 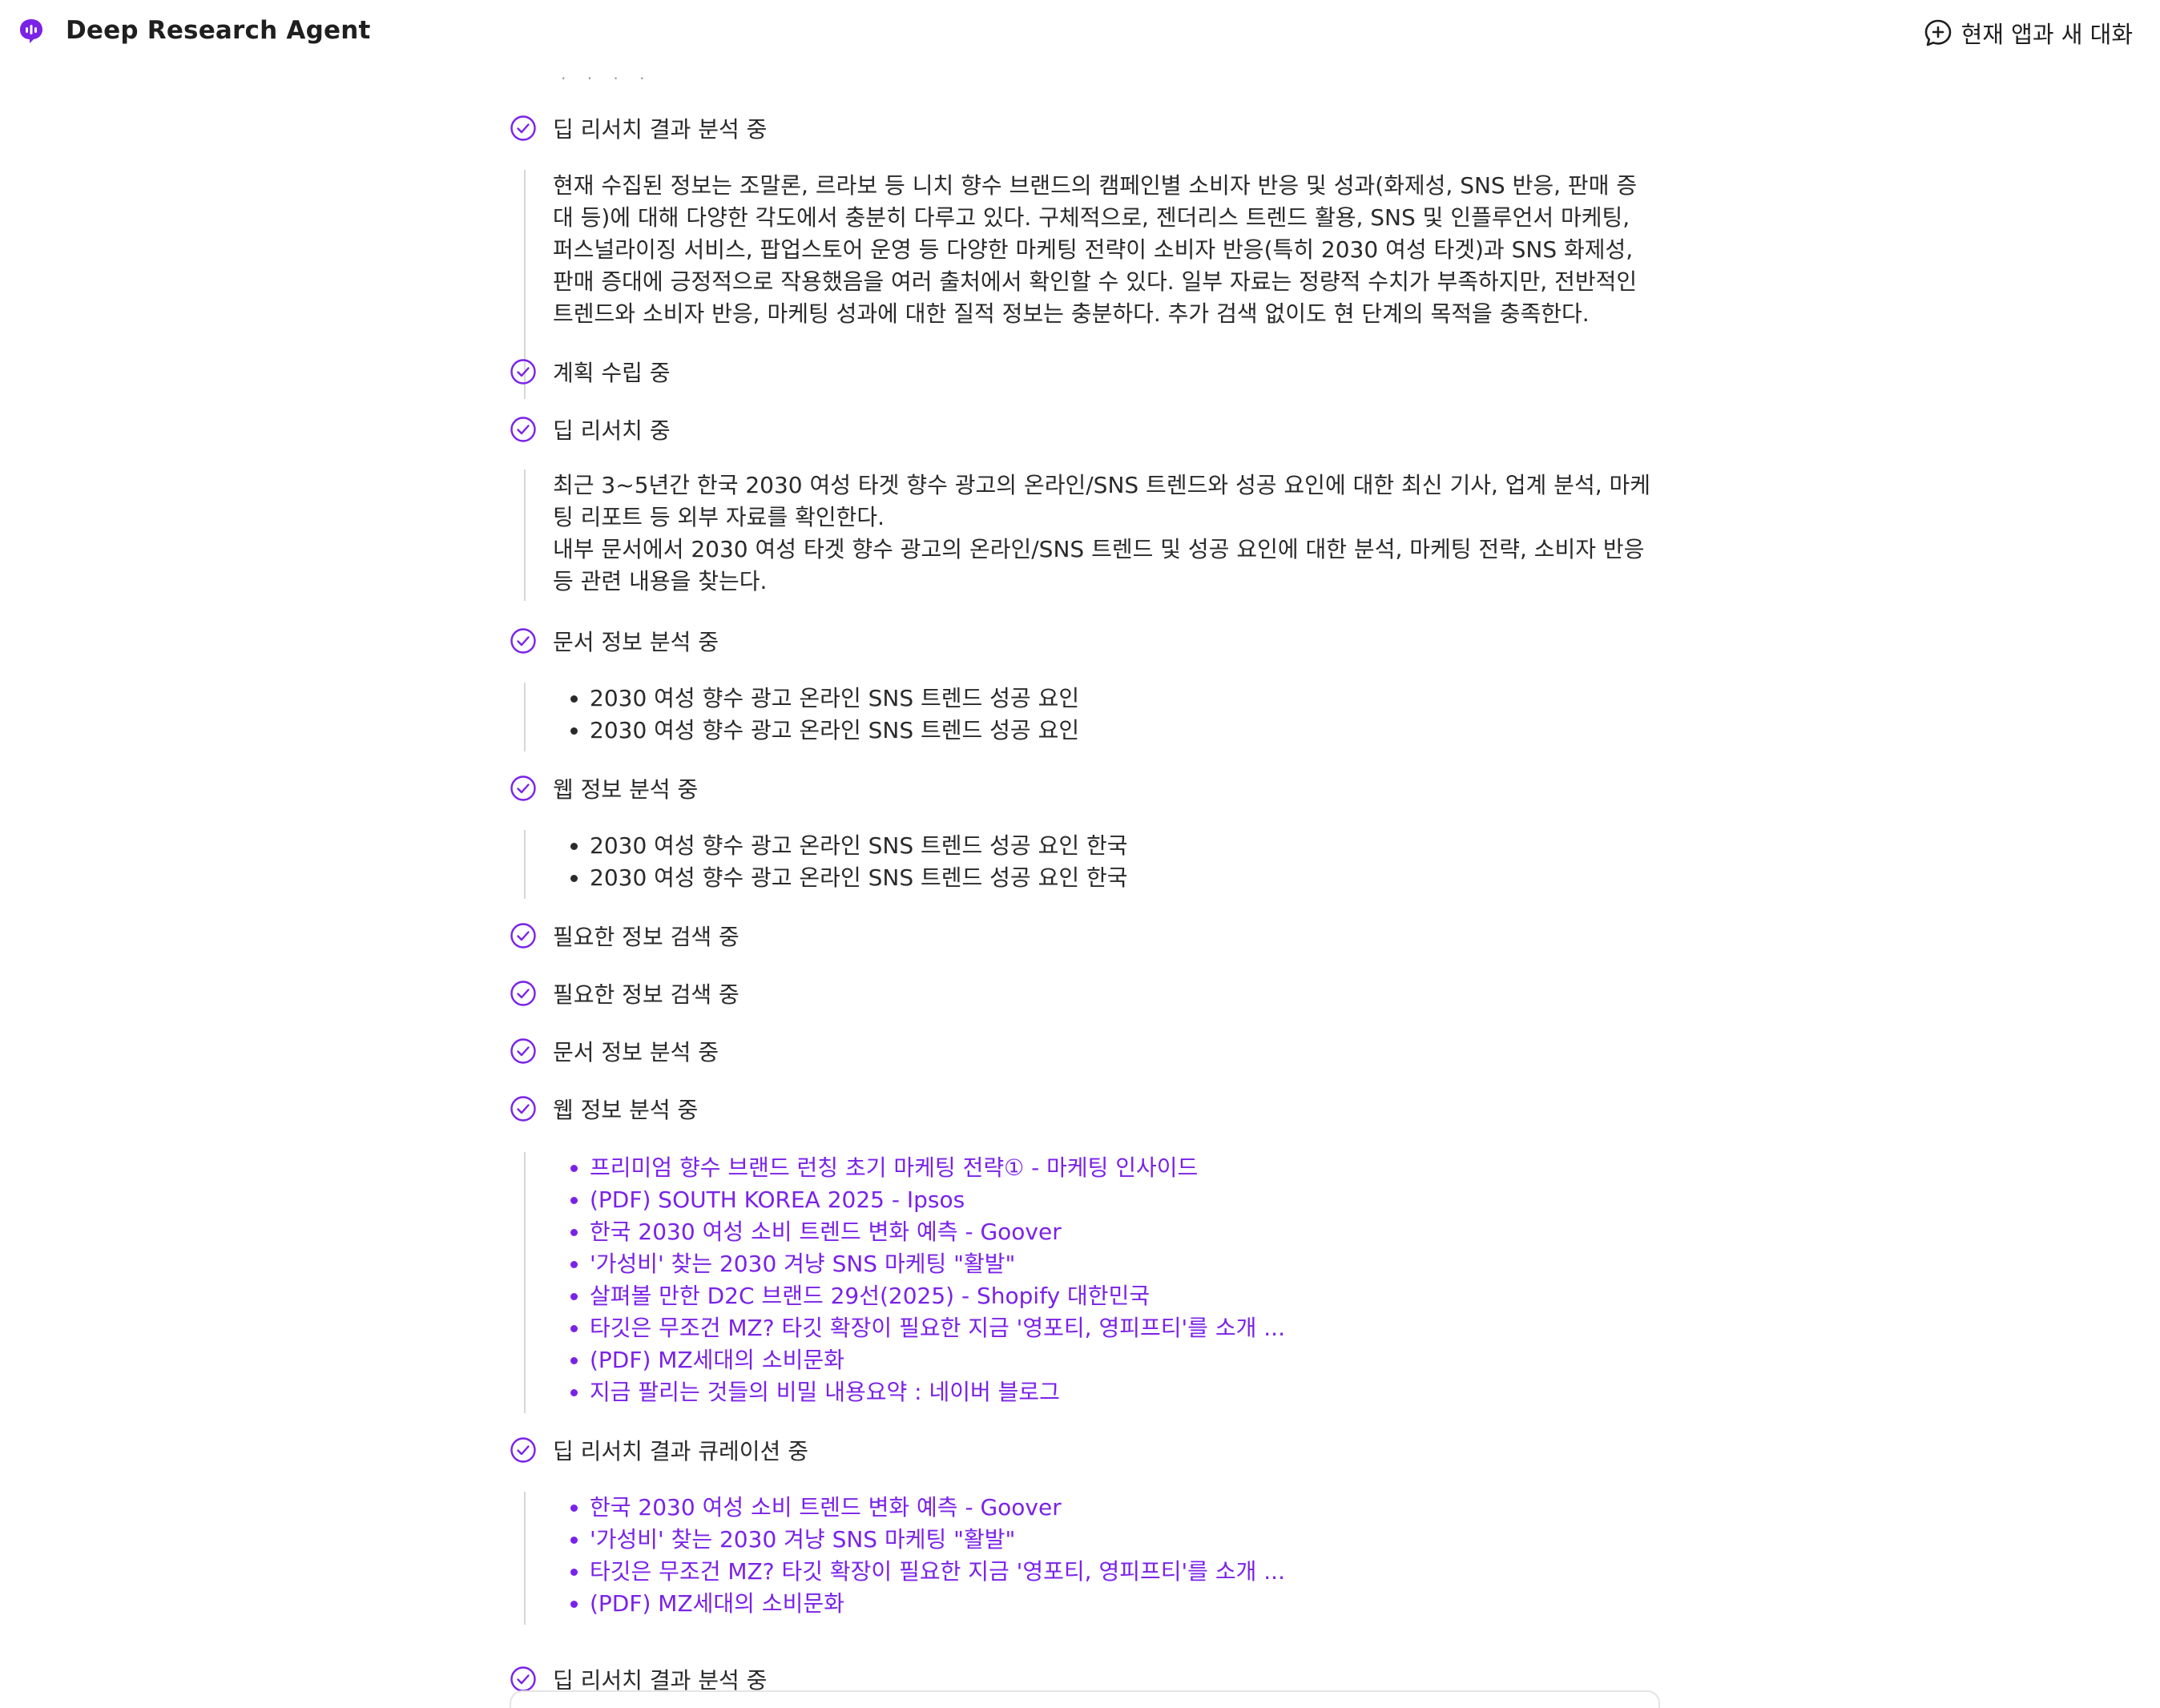 I want to click on list-item: 프리미엄 향수 브랜드 런칭 초기 마케팅 전략① - 마케팅 인사이드, so click(x=937, y=1168).